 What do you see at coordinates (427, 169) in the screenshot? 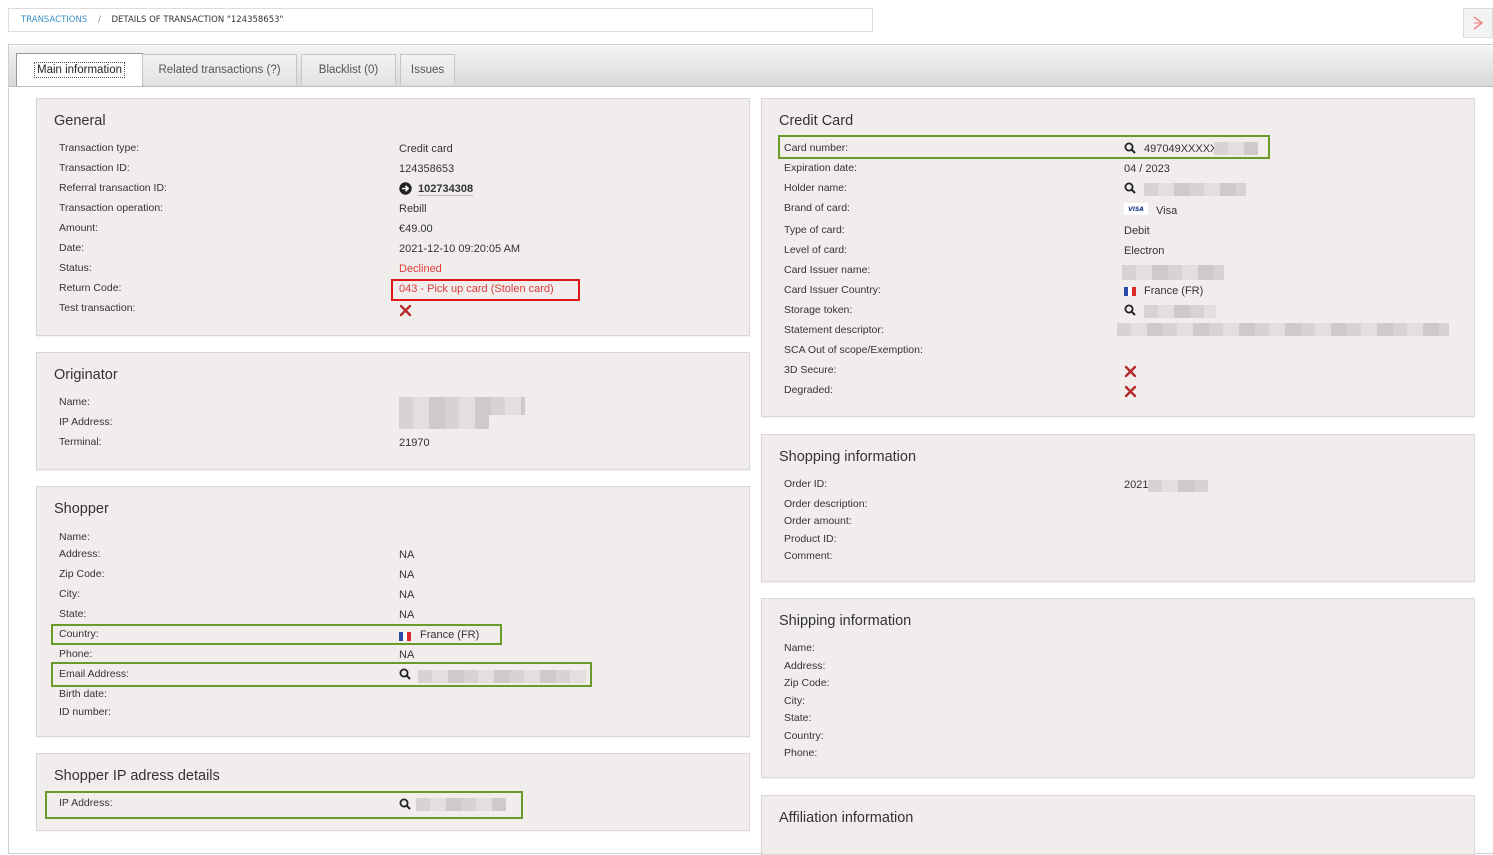
I see `transaction-id-value: 124358653` at bounding box center [427, 169].